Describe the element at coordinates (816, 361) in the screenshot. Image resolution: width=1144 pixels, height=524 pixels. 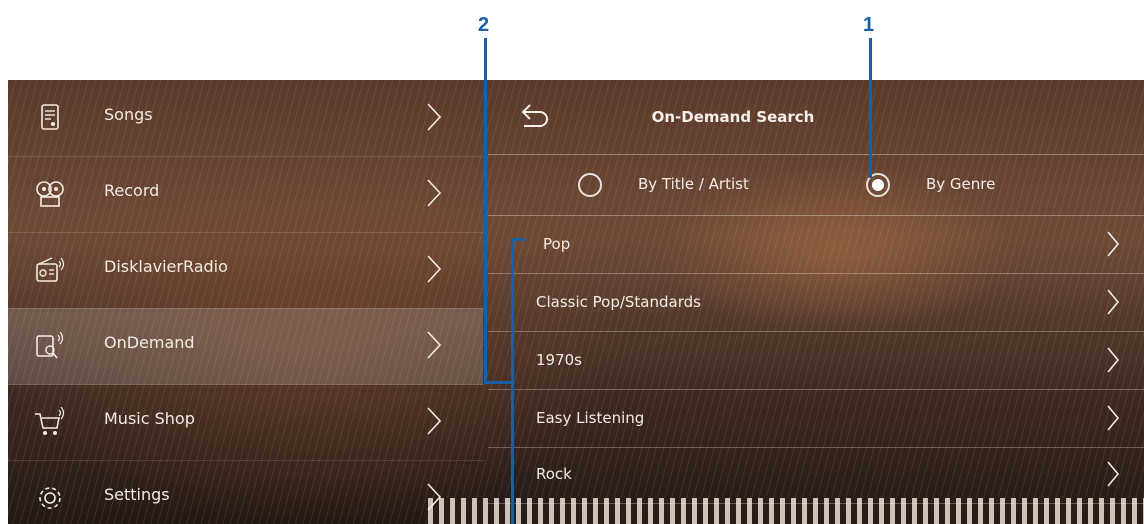
I see `genre-item-1970s: 1970s` at that location.